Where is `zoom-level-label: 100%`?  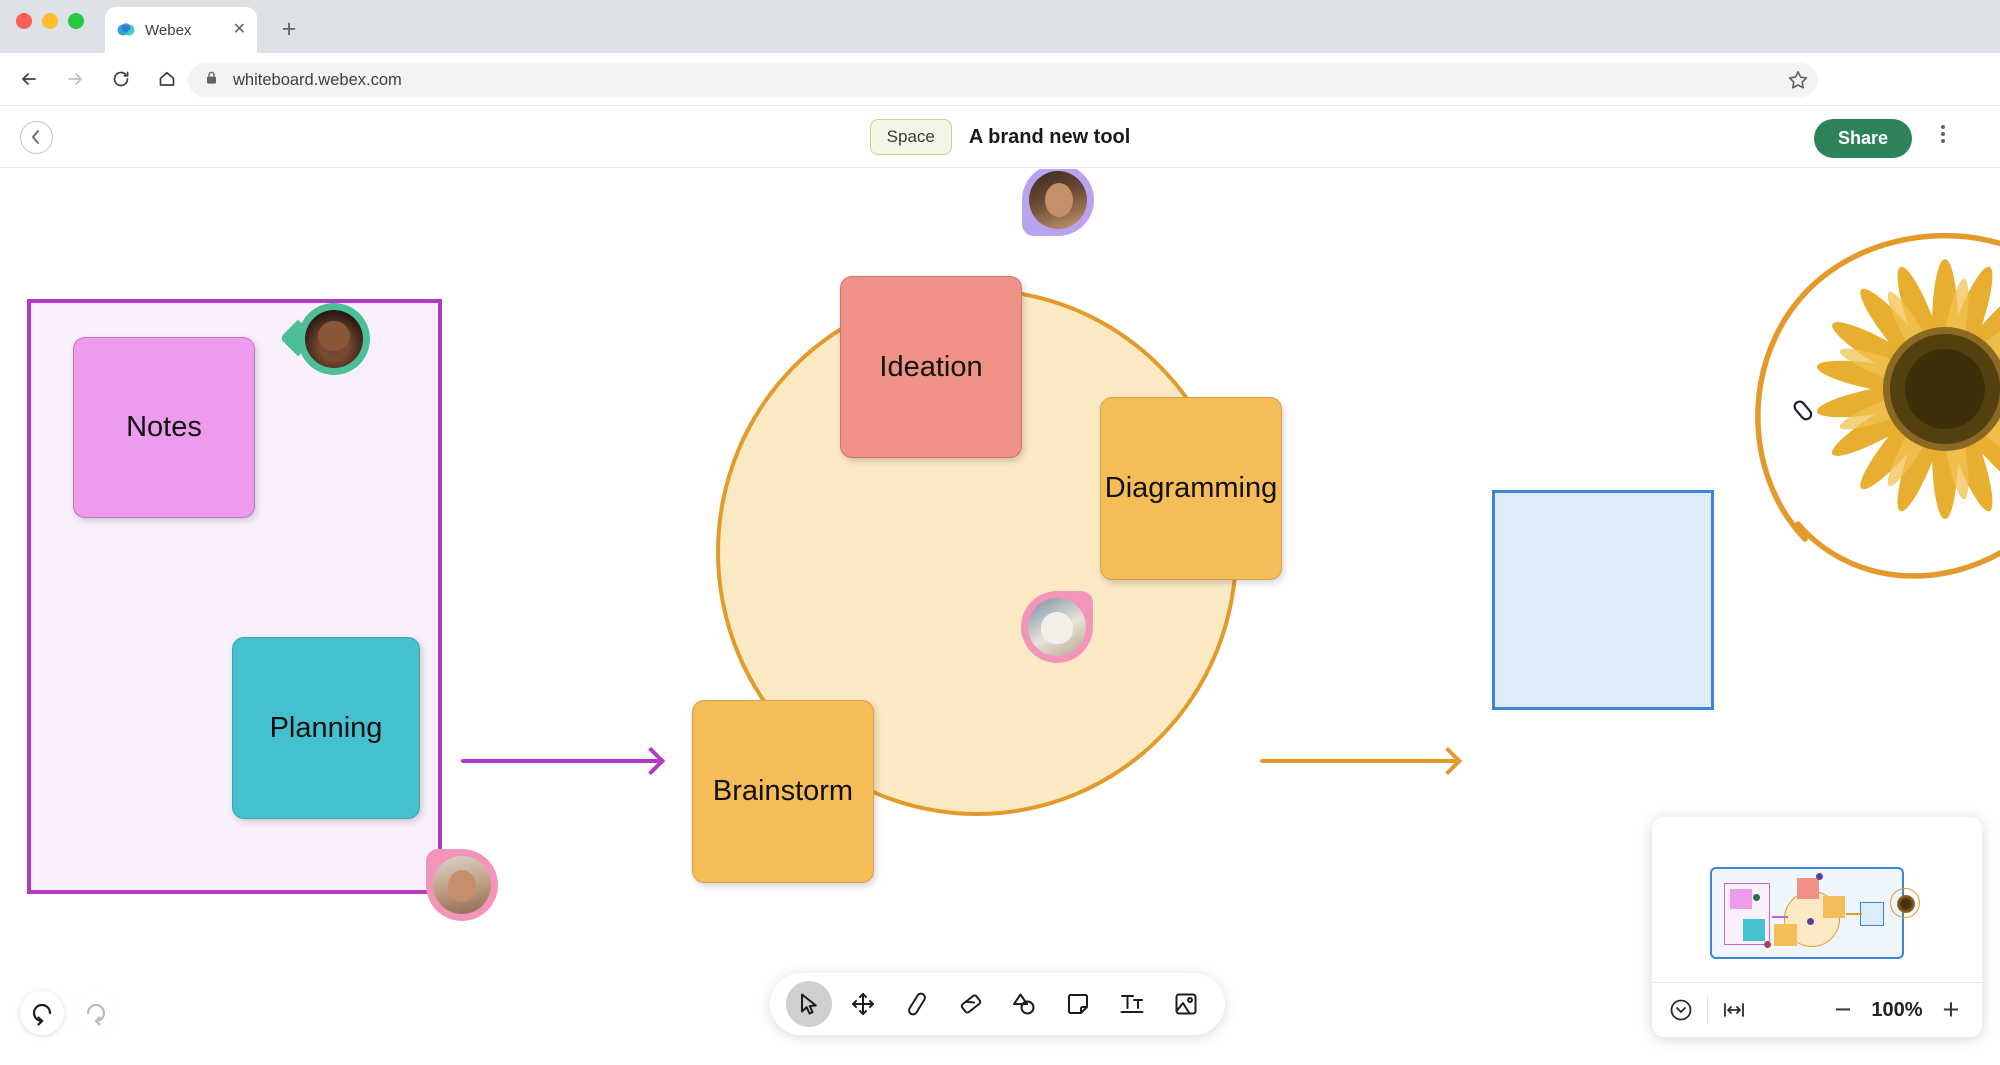
zoom-level-label: 100% is located at coordinates (1897, 1009).